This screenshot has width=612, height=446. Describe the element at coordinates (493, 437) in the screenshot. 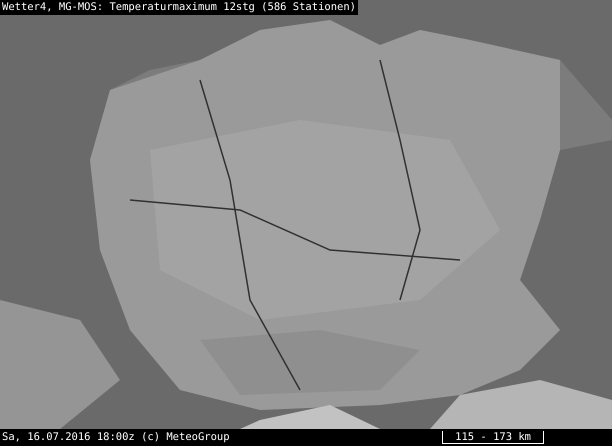

I see `scale-bar: 115 - 173 km` at that location.